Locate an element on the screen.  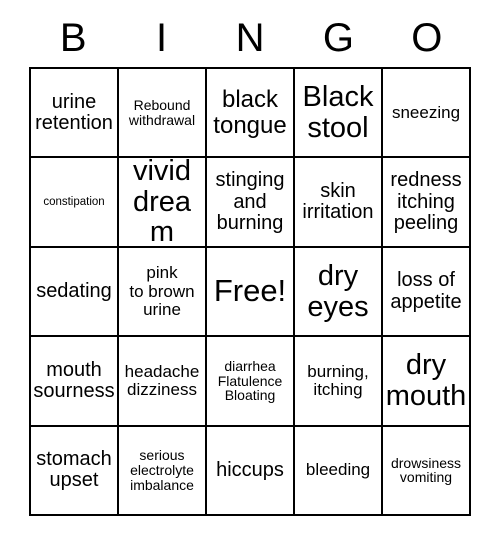
bingo-cell-i4: headache dizziness is located at coordinates (163, 382).